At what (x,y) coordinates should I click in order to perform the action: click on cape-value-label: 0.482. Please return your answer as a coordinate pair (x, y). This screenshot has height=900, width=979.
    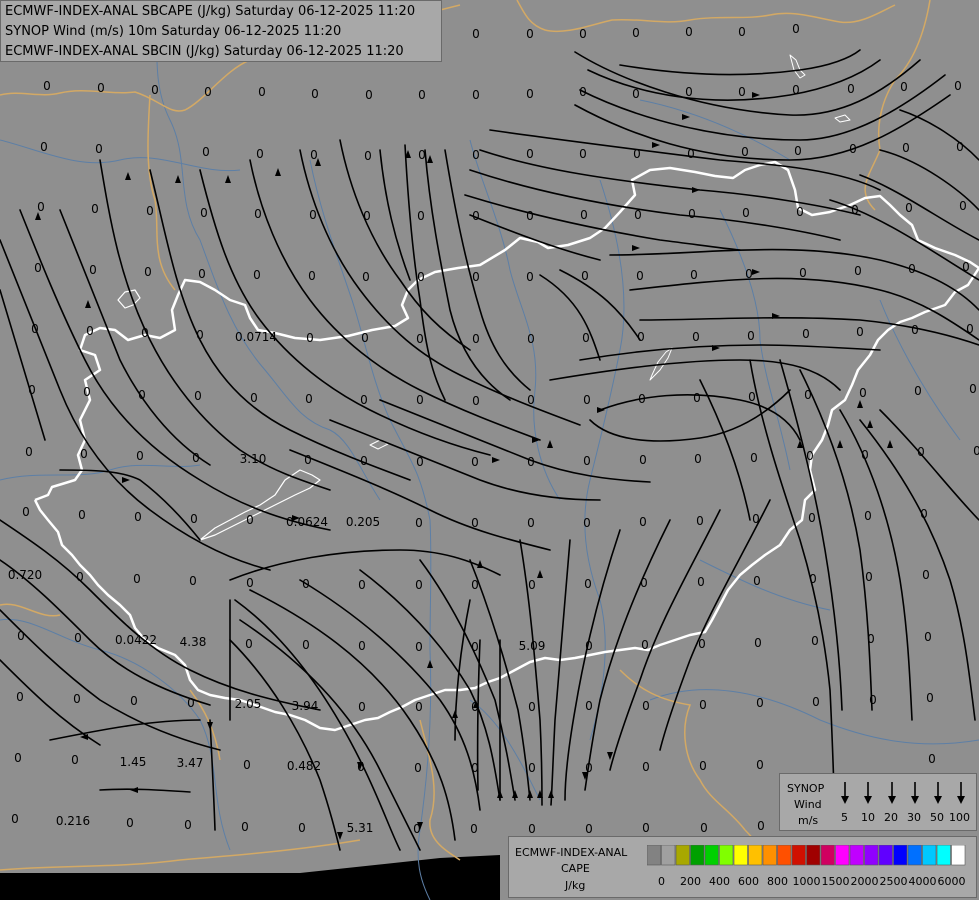
    Looking at the image, I should click on (304, 766).